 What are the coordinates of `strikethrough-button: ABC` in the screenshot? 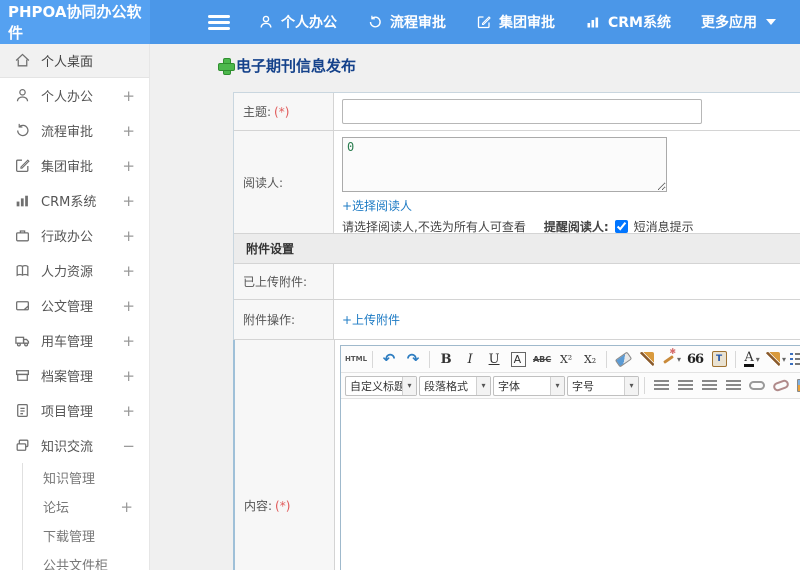 It's located at (542, 359).